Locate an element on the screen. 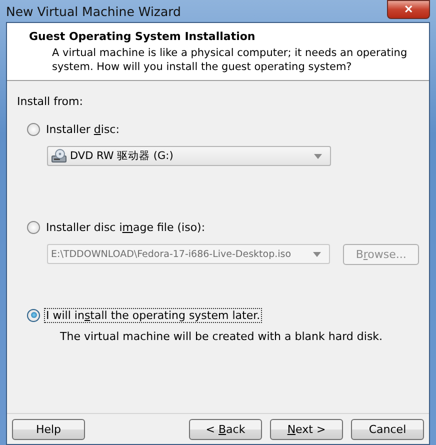 Image resolution: width=436 pixels, height=445 pixels. page-heading: Guest Operating System Installation is located at coordinates (142, 36).